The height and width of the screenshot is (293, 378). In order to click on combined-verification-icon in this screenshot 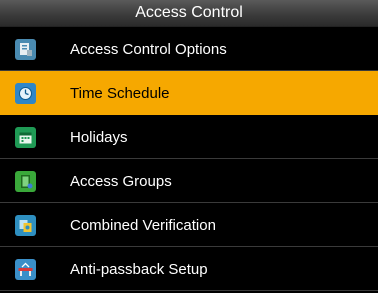, I will do `click(25, 225)`.